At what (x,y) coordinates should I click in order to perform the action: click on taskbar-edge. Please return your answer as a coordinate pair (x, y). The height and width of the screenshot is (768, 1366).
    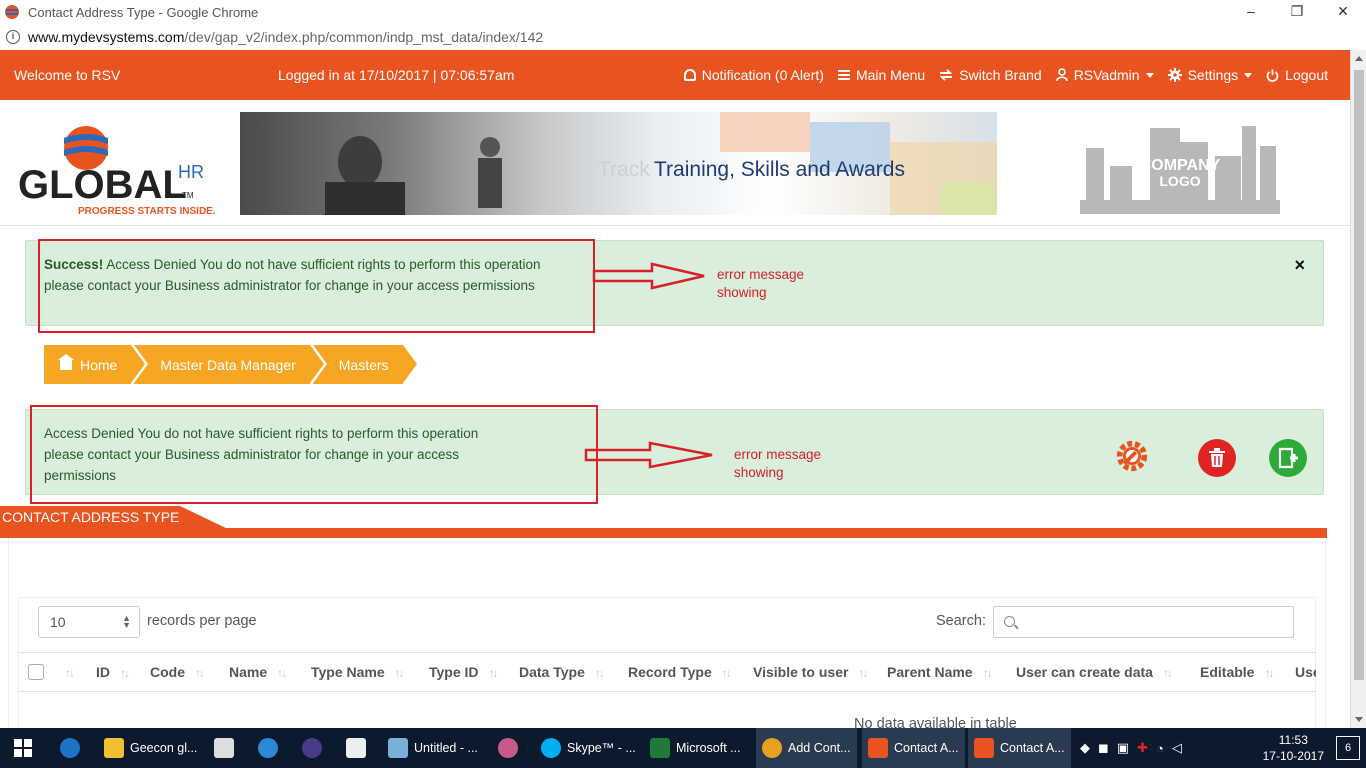
    Looking at the image, I should click on (70, 748).